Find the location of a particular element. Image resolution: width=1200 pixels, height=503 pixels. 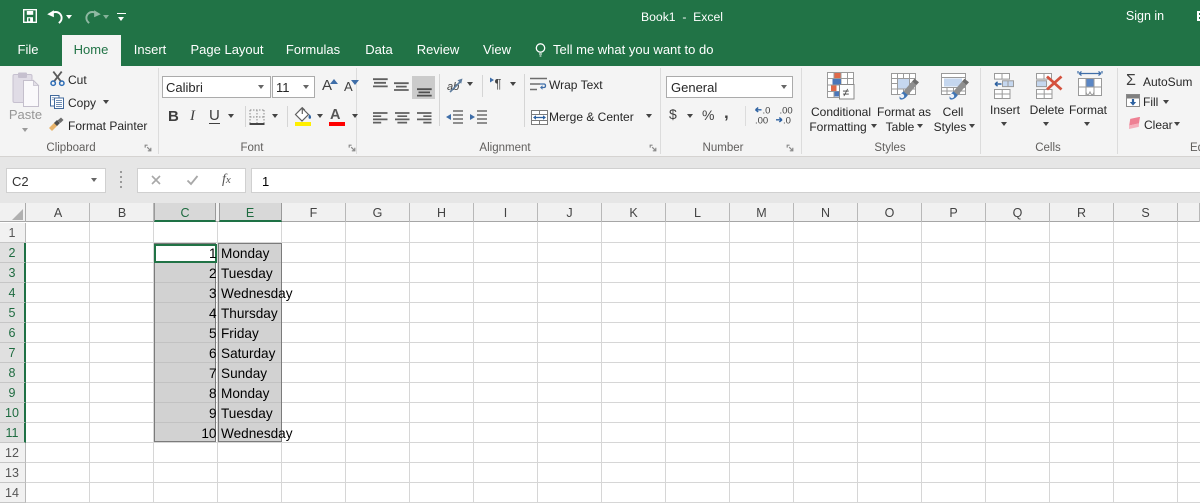

svg-text: .00 is located at coordinates (761, 121).